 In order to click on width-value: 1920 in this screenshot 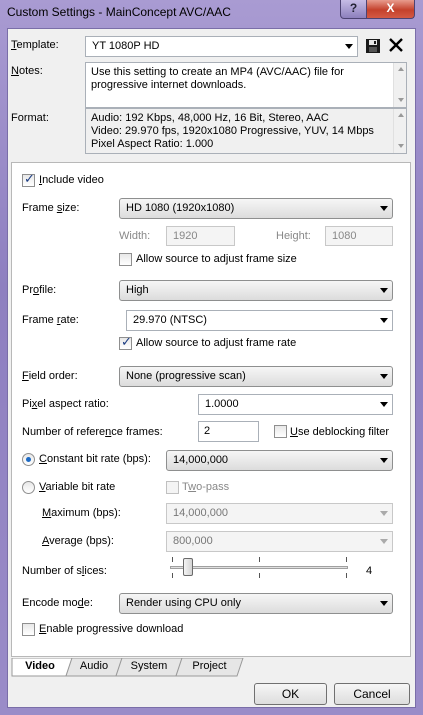, I will do `click(185, 236)`.